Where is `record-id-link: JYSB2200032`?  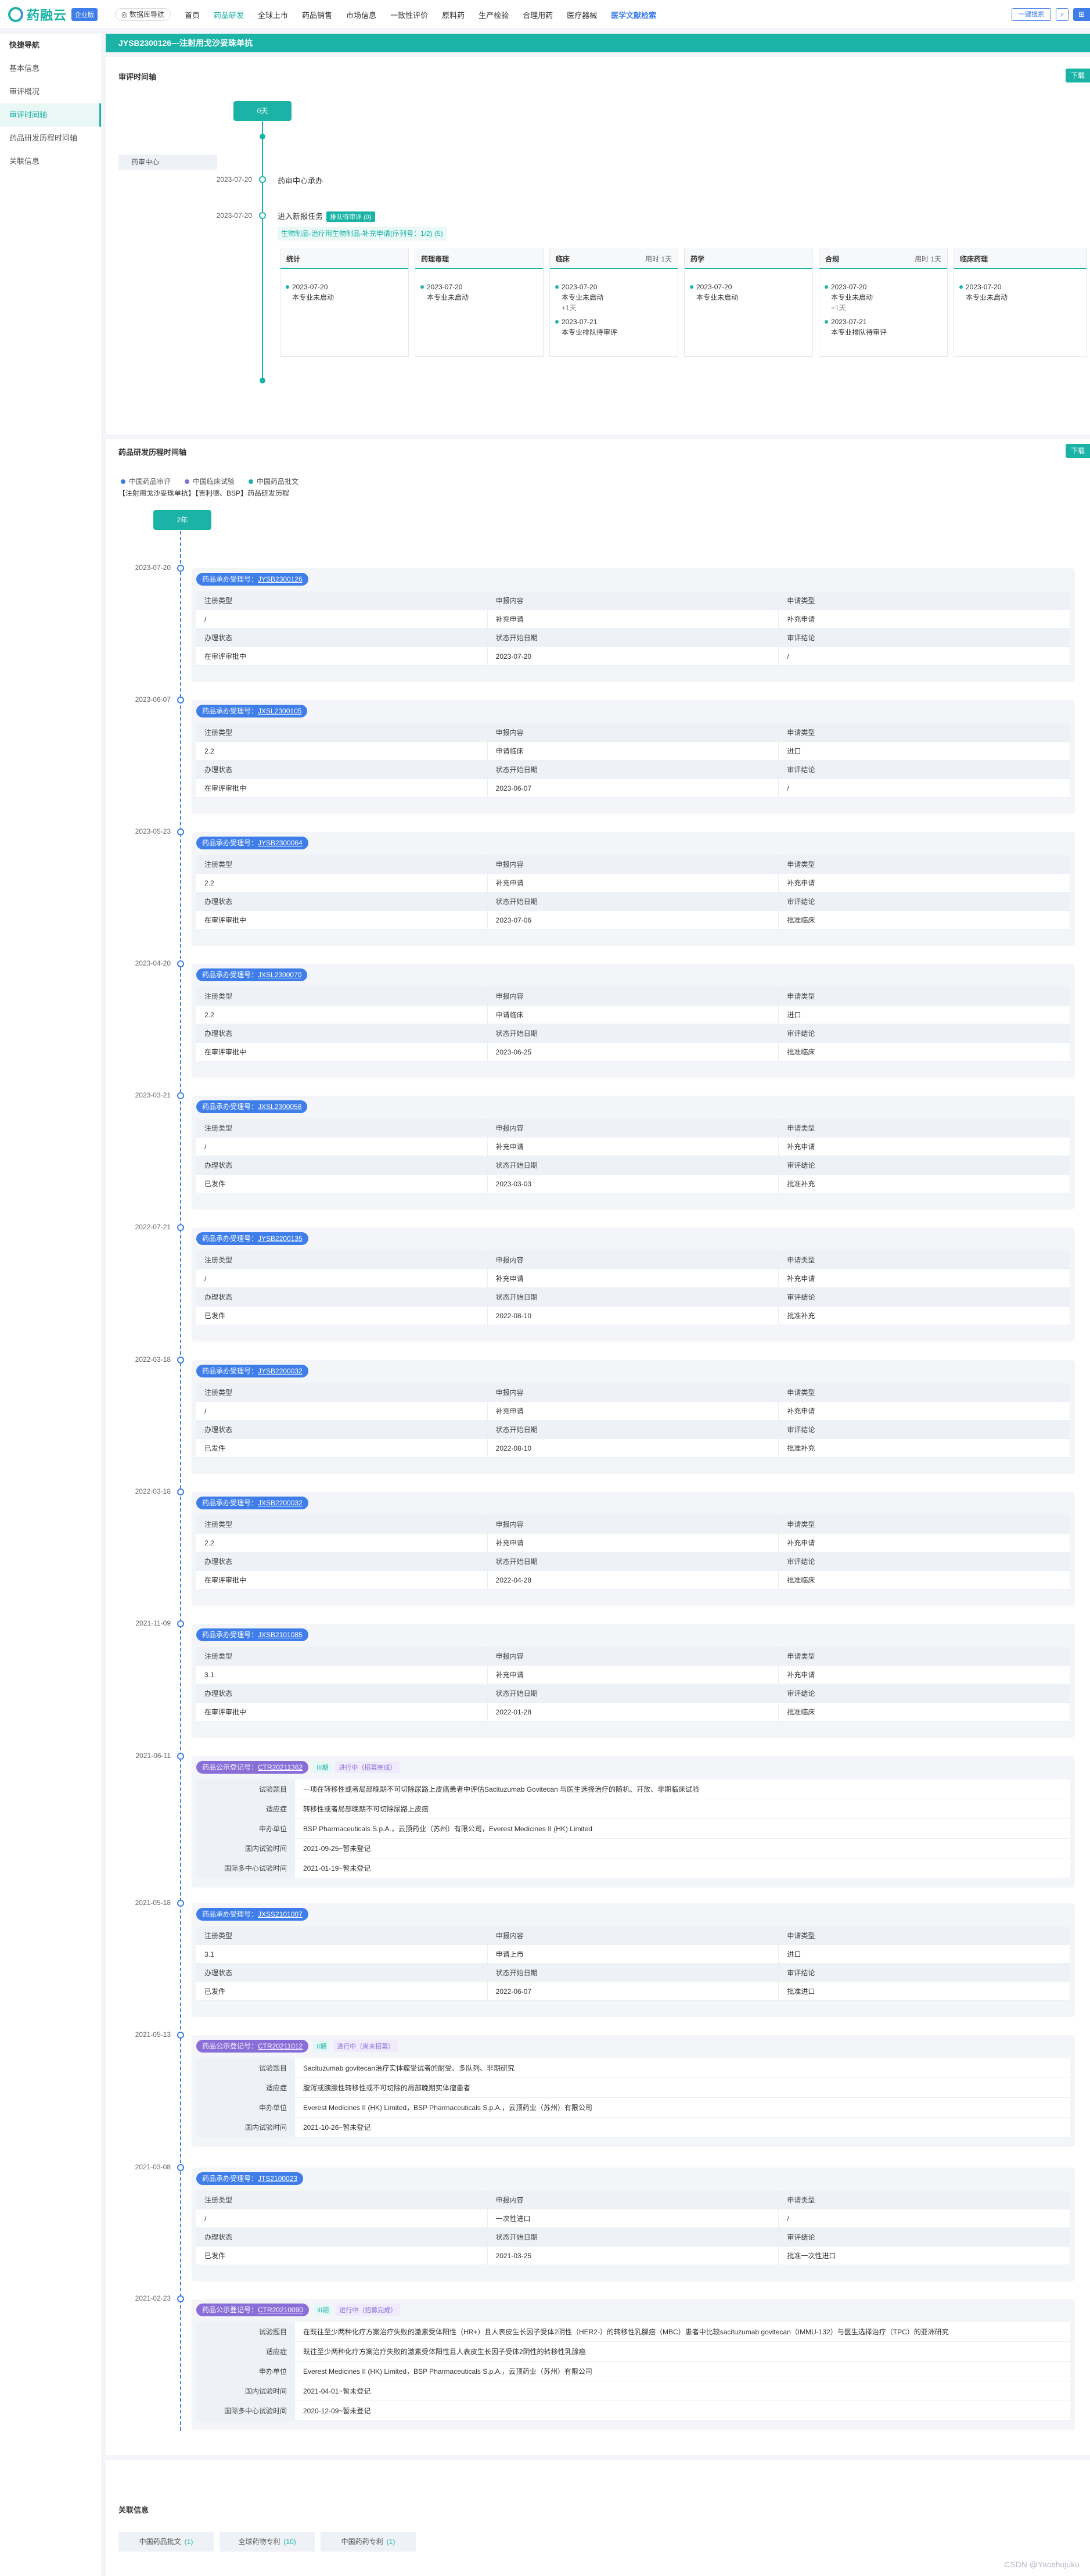
record-id-link: JYSB2200032 is located at coordinates (280, 1371).